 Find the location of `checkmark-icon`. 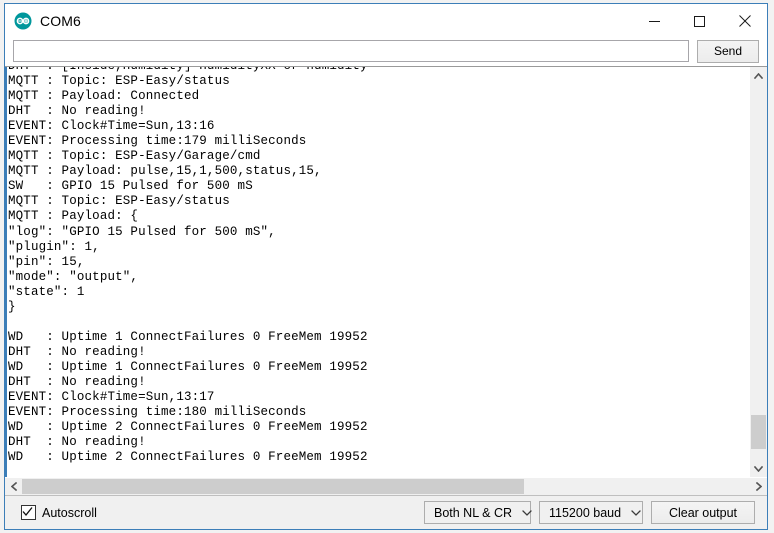

checkmark-icon is located at coordinates (27, 512).